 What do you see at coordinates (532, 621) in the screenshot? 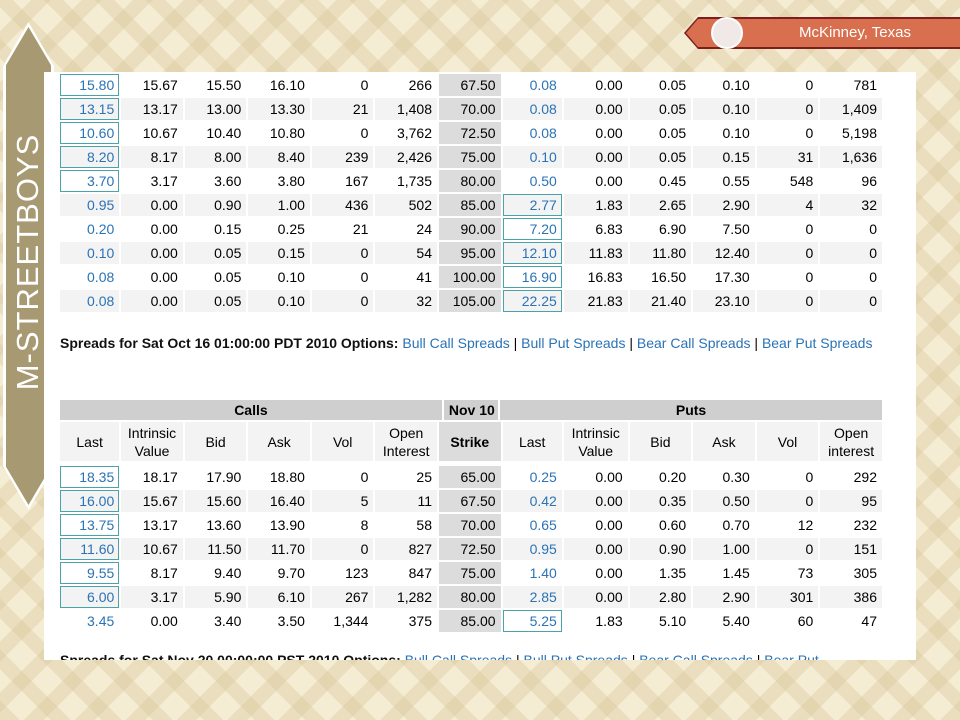
I see `last-price-link: 5.25` at bounding box center [532, 621].